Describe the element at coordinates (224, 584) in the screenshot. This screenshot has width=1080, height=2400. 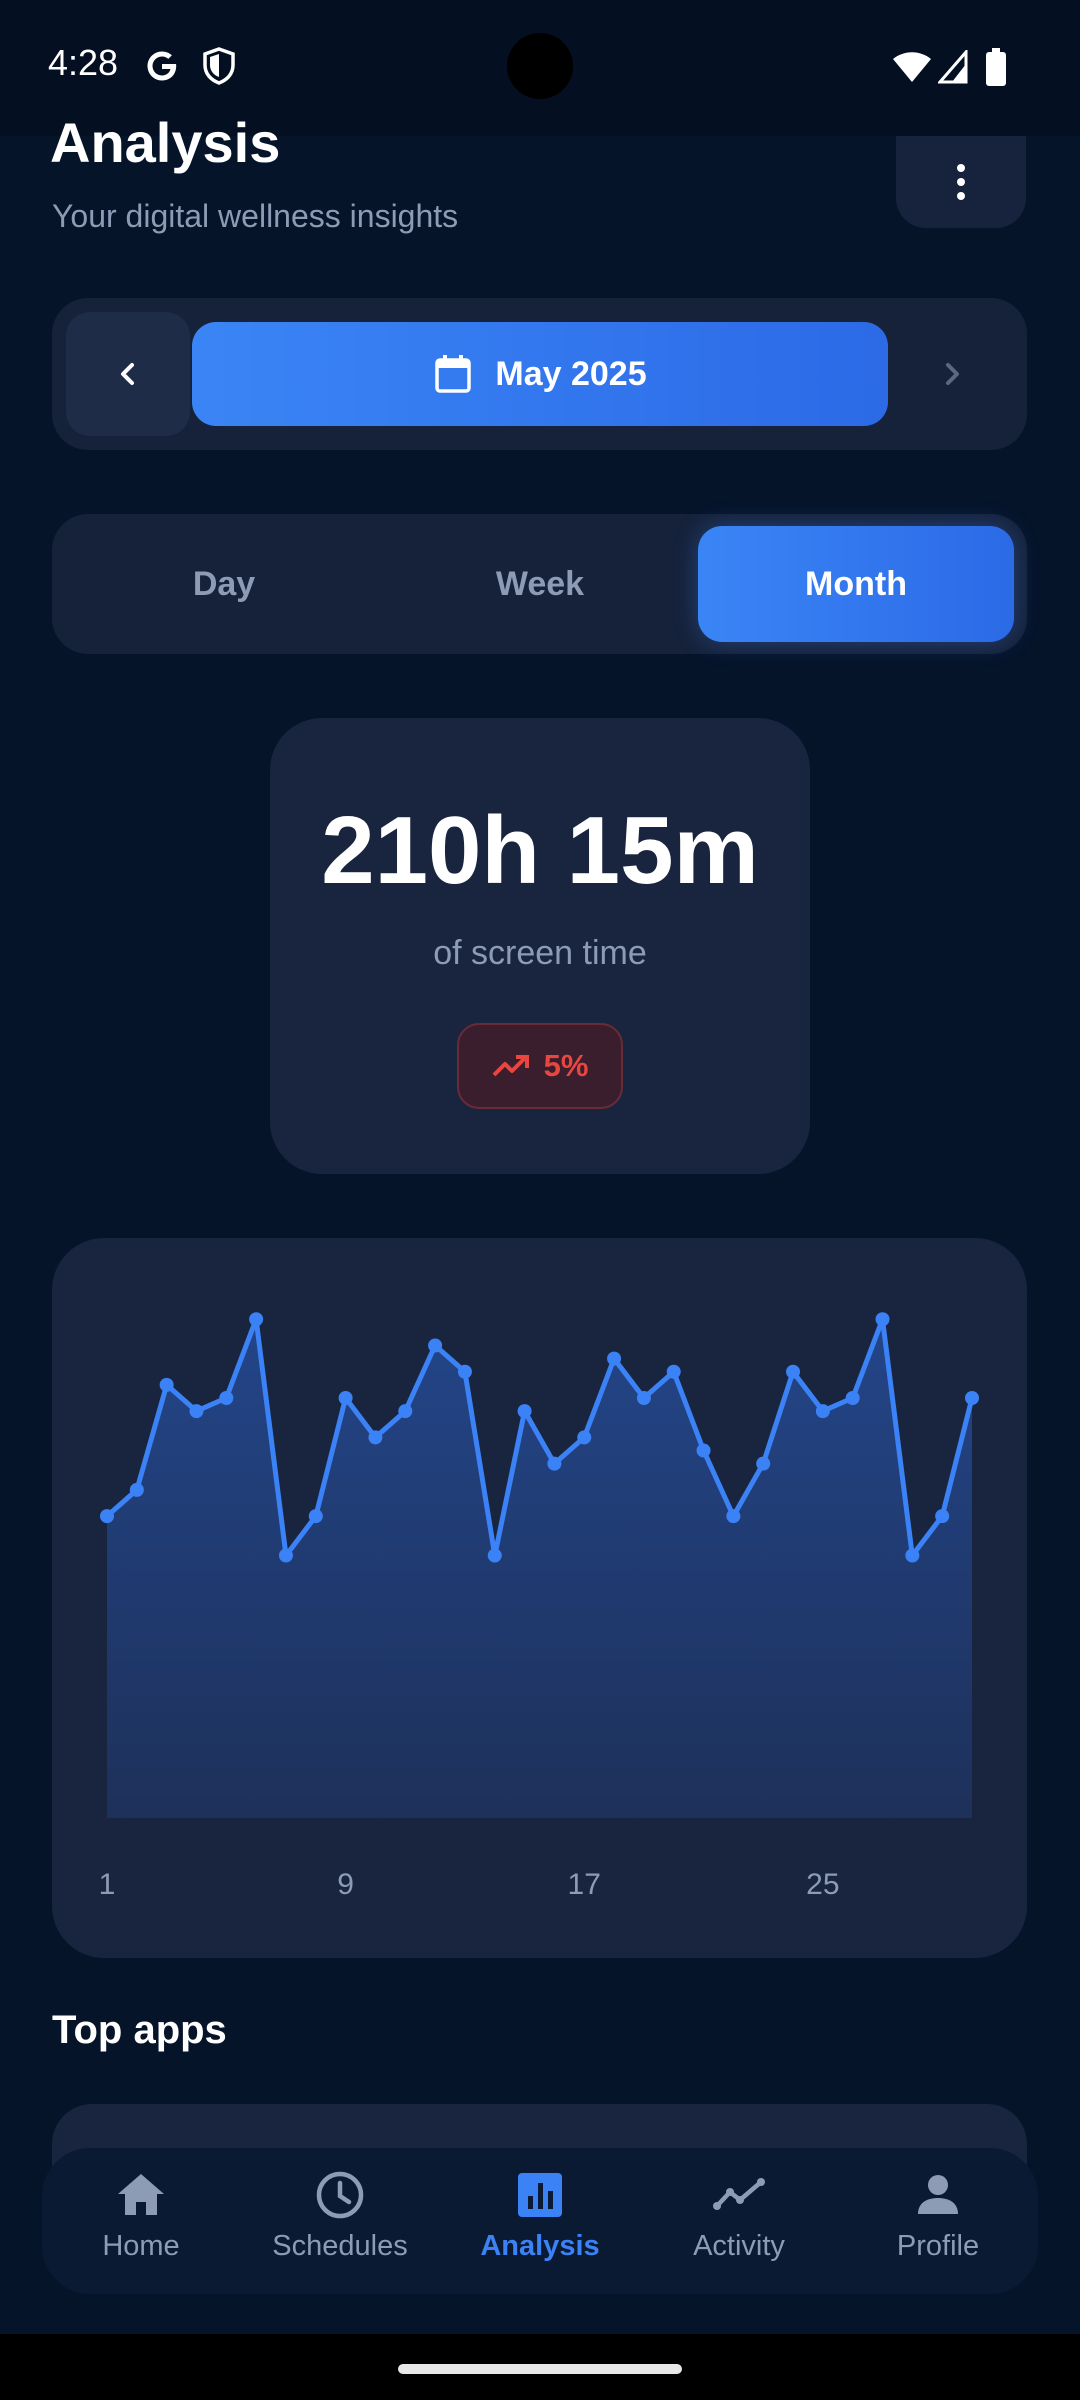
I see `tab-day: Day` at that location.